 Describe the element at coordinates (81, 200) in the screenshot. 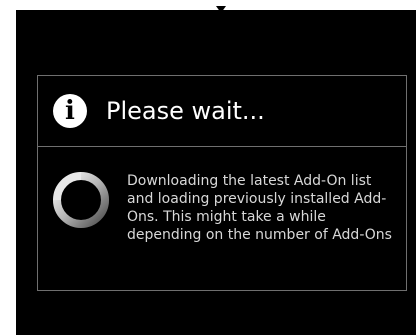

I see `loading-spinner-icon` at that location.